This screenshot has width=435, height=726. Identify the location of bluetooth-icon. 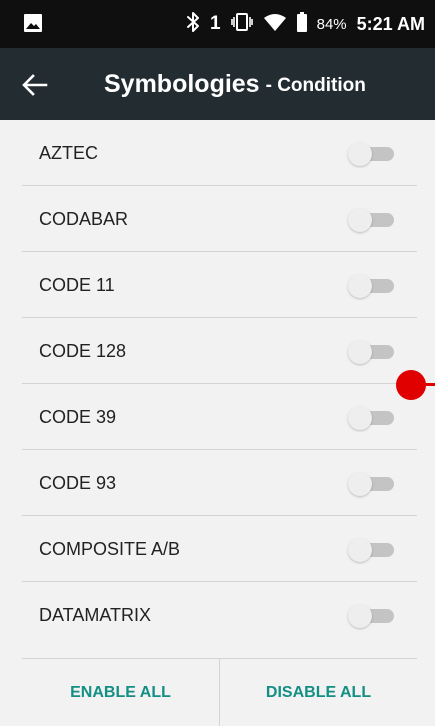
(193, 24).